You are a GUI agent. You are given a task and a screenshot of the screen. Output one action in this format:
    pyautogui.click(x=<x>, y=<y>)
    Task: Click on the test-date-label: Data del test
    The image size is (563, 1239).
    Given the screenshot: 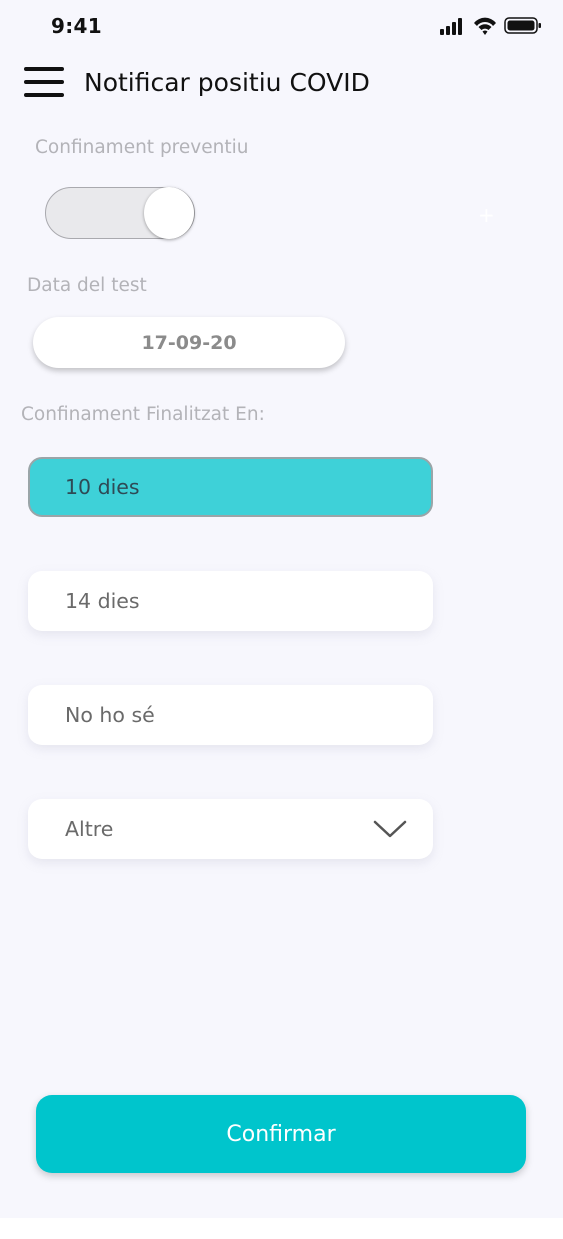 What is the action you would take?
    pyautogui.click(x=87, y=285)
    